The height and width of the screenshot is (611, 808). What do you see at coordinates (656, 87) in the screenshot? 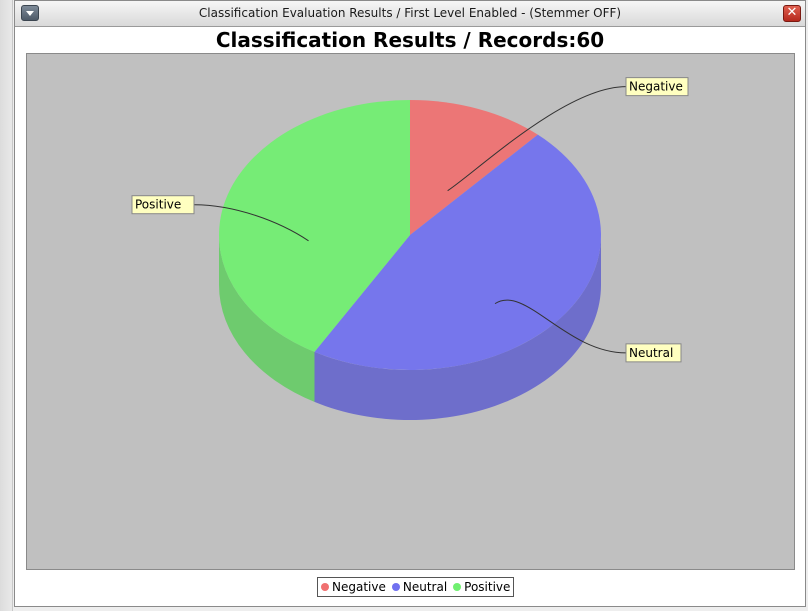
I see `slice-label-negative: Negative` at bounding box center [656, 87].